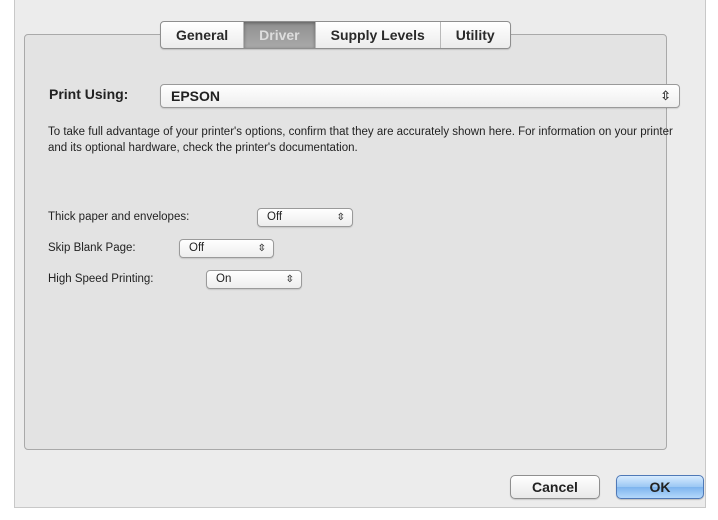 This screenshot has width=718, height=520. What do you see at coordinates (475, 35) in the screenshot?
I see `tab-utility: Utility` at bounding box center [475, 35].